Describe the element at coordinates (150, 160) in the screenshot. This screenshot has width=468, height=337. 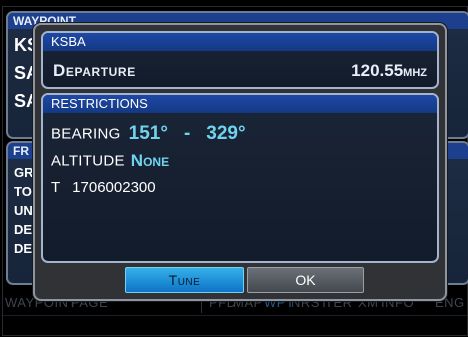
I see `altitude-value: None` at that location.